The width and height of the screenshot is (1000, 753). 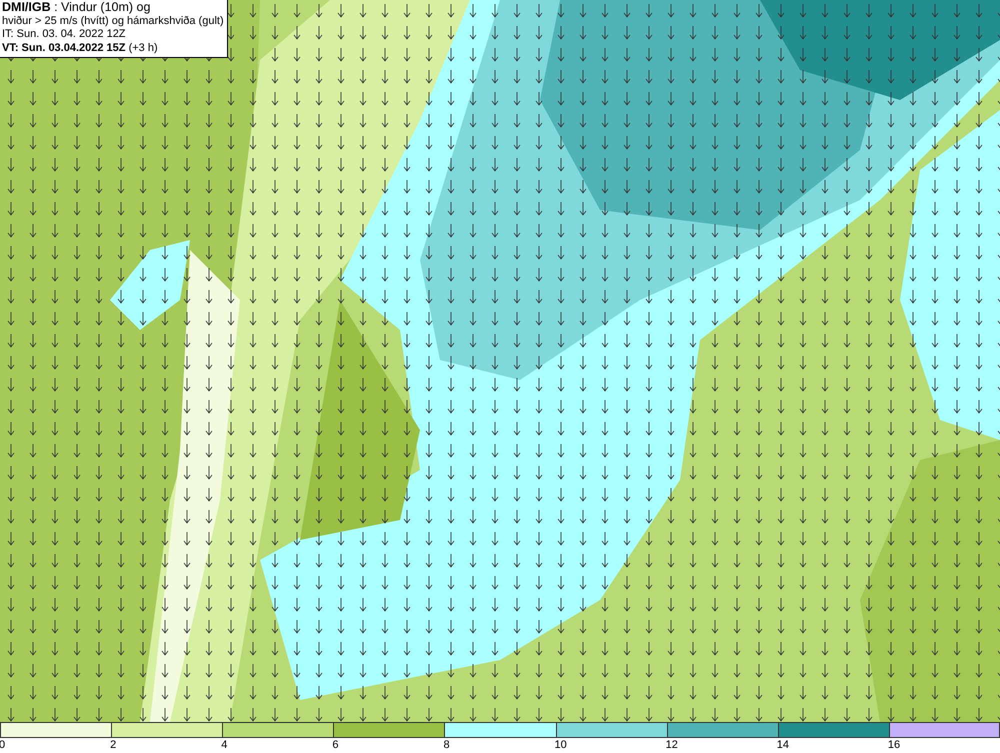 What do you see at coordinates (113, 745) in the screenshot?
I see `legend-label: 2` at bounding box center [113, 745].